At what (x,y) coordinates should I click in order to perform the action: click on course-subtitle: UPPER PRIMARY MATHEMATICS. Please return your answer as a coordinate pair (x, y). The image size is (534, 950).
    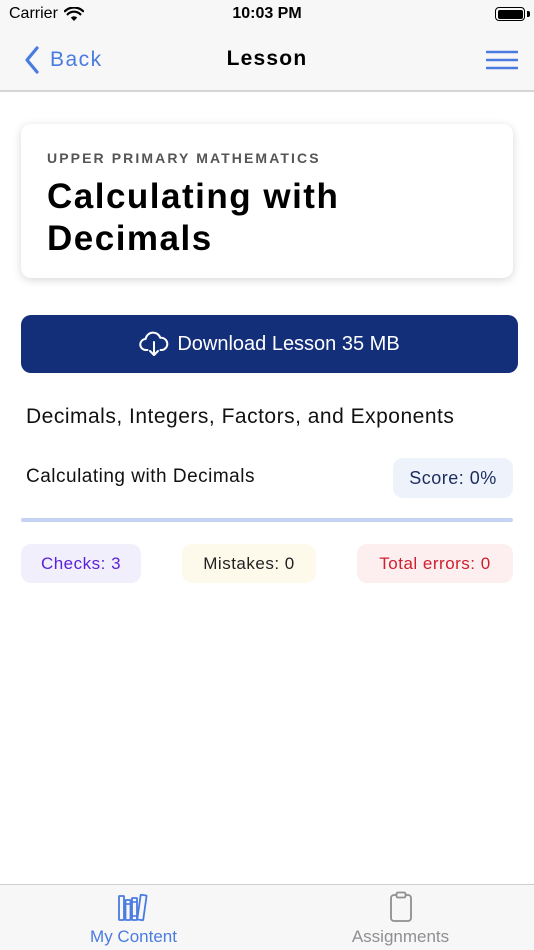
    Looking at the image, I should click on (184, 158).